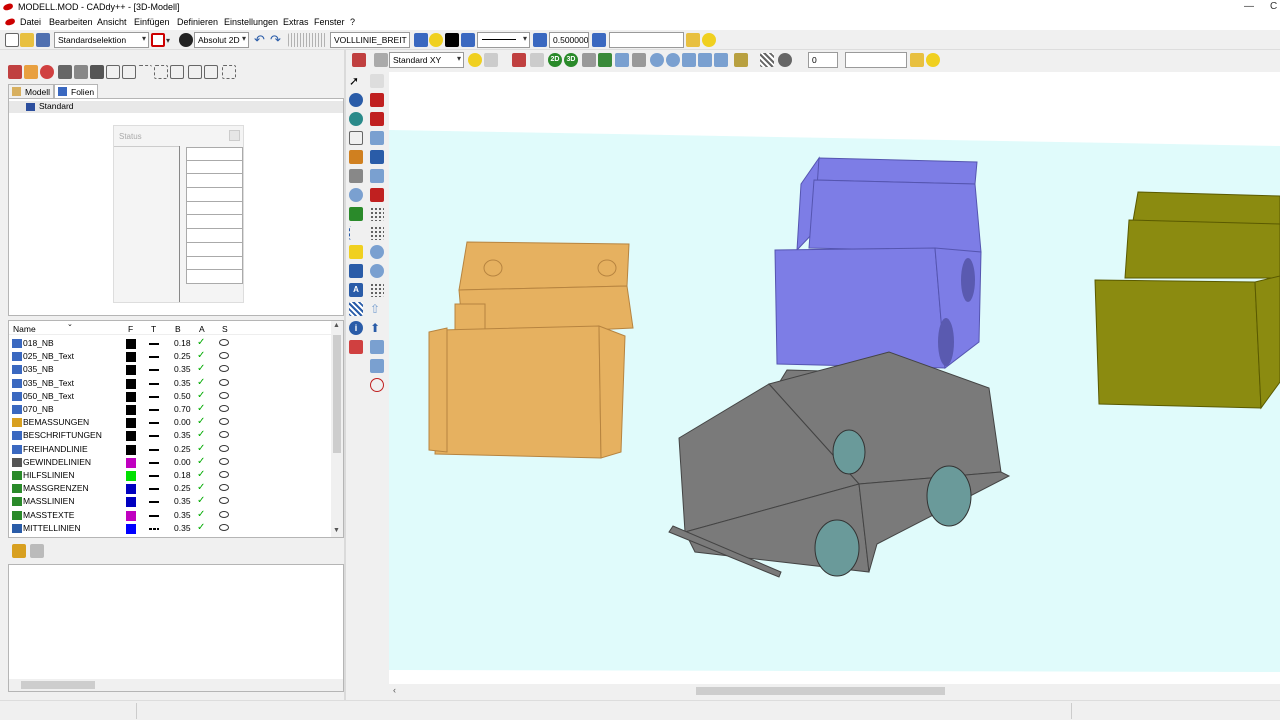  I want to click on view-tool-icon, so click(381, 60).